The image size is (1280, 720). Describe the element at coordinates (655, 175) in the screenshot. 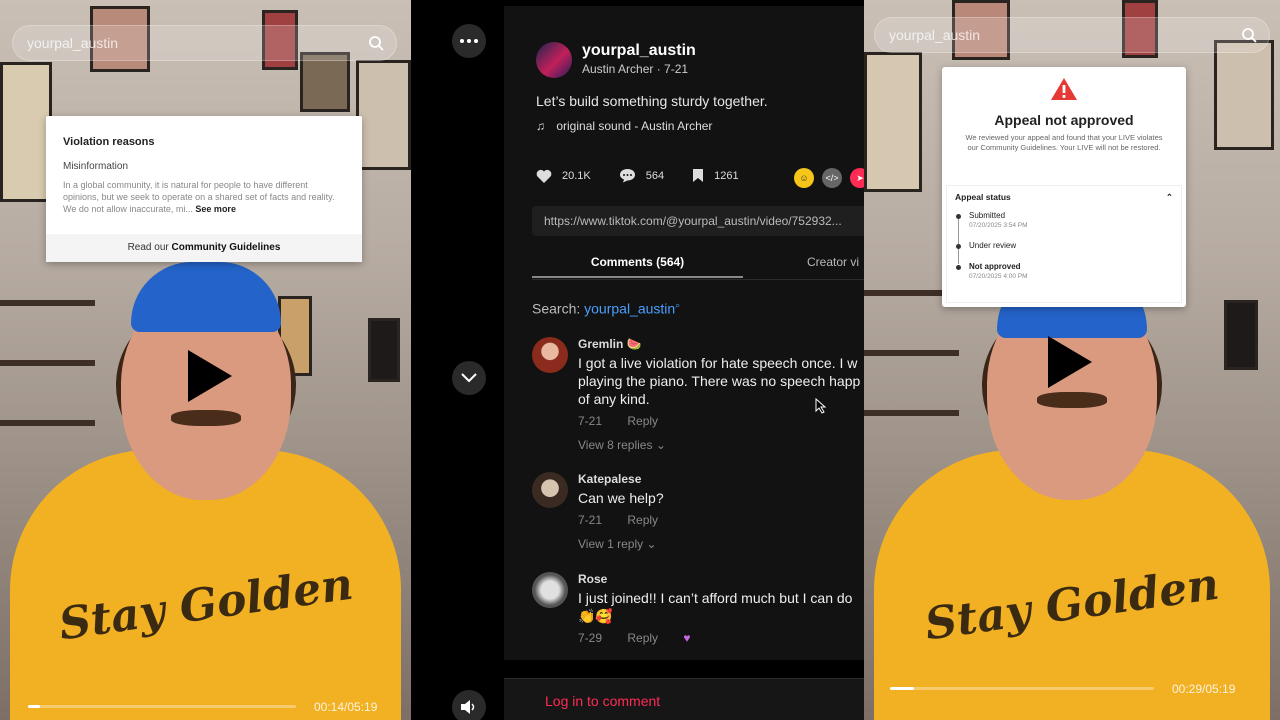

I see `comment-count: 564` at that location.